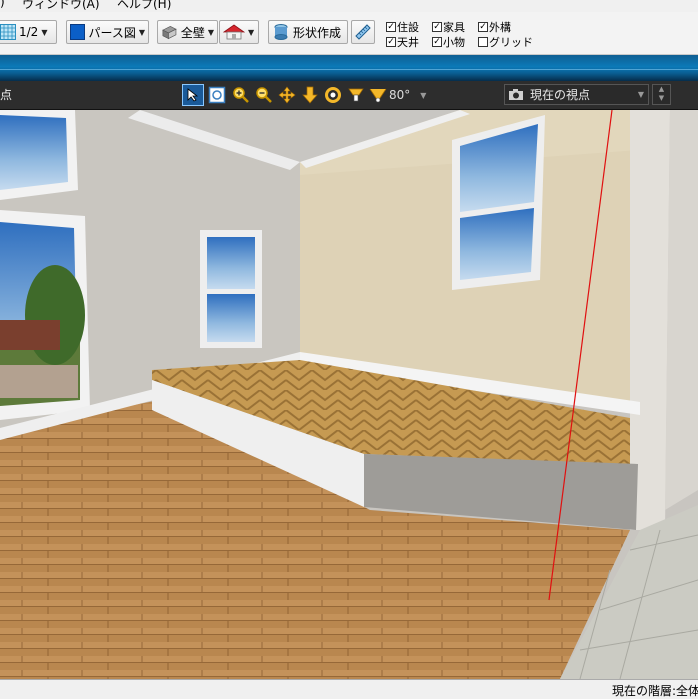  I want to click on menu-item-window: ウィンドウ(A), so click(61, 6).